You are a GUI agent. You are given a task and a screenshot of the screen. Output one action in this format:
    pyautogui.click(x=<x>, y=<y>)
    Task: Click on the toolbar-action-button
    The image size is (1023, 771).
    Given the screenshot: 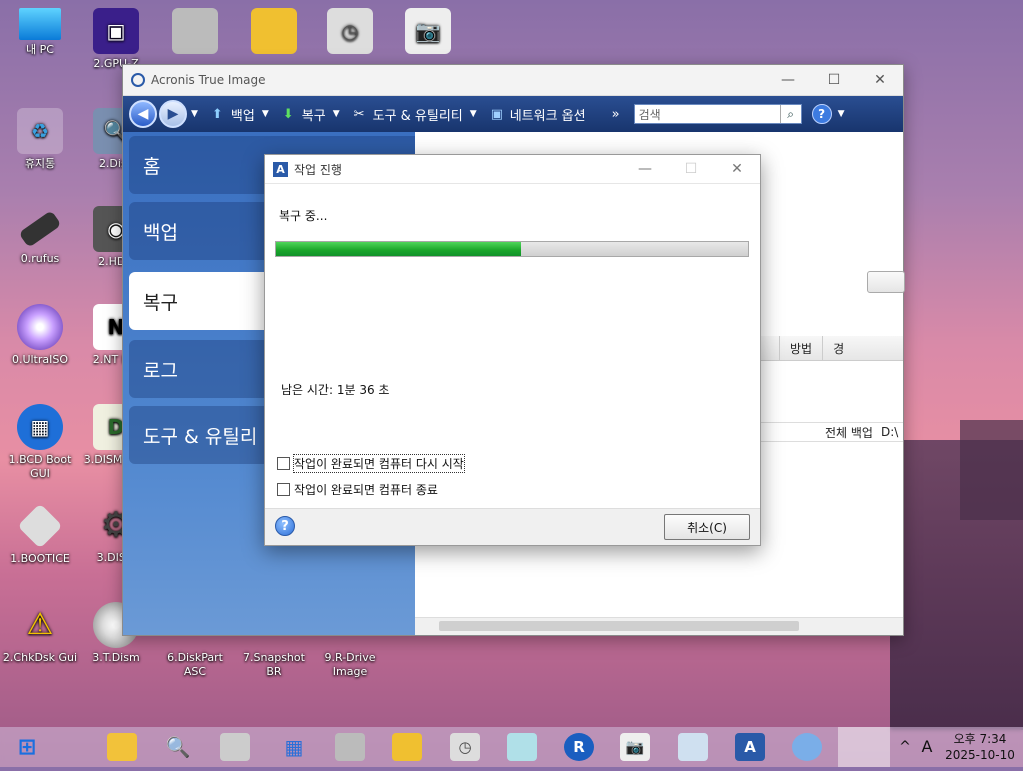 What is the action you would take?
    pyautogui.click(x=886, y=282)
    